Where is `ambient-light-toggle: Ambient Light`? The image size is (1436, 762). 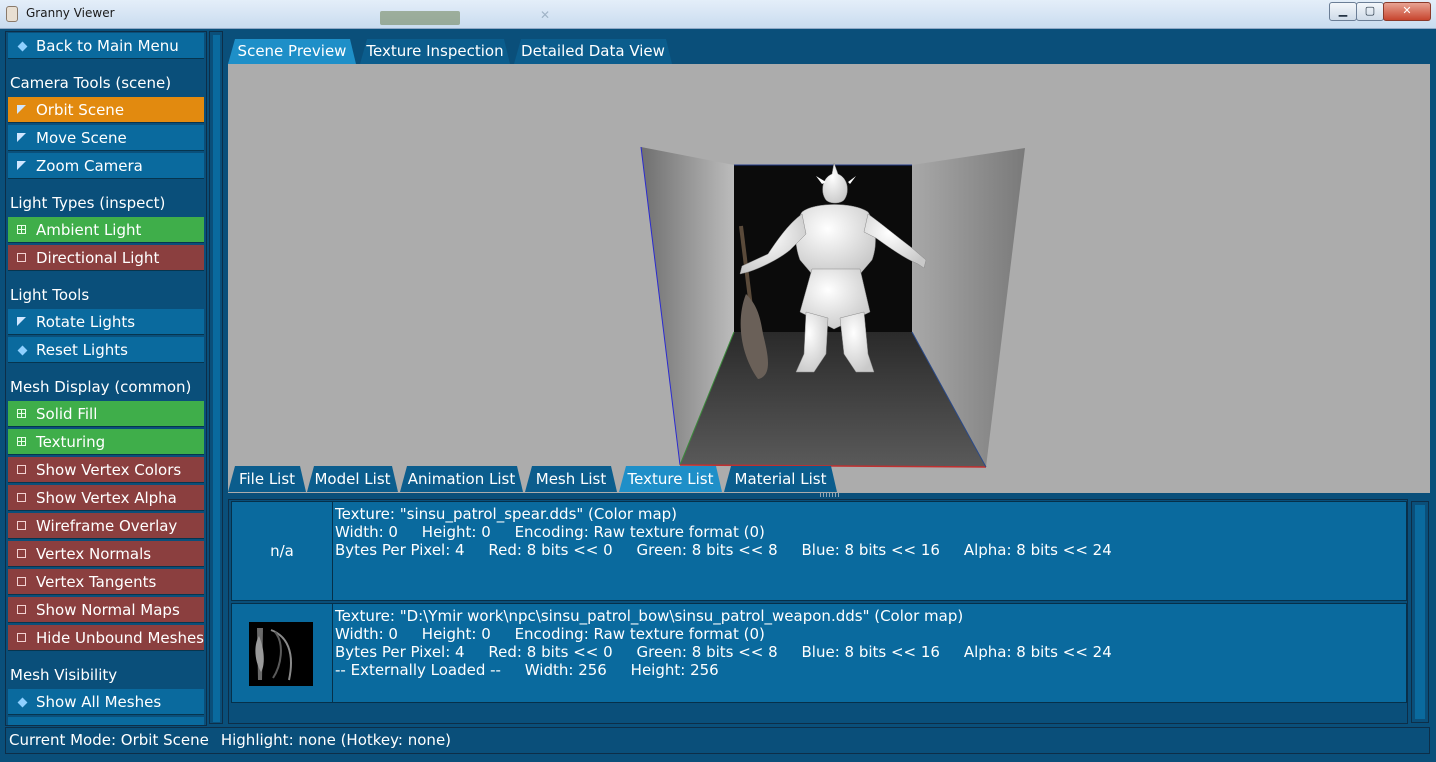
ambient-light-toggle: Ambient Light is located at coordinates (106, 230).